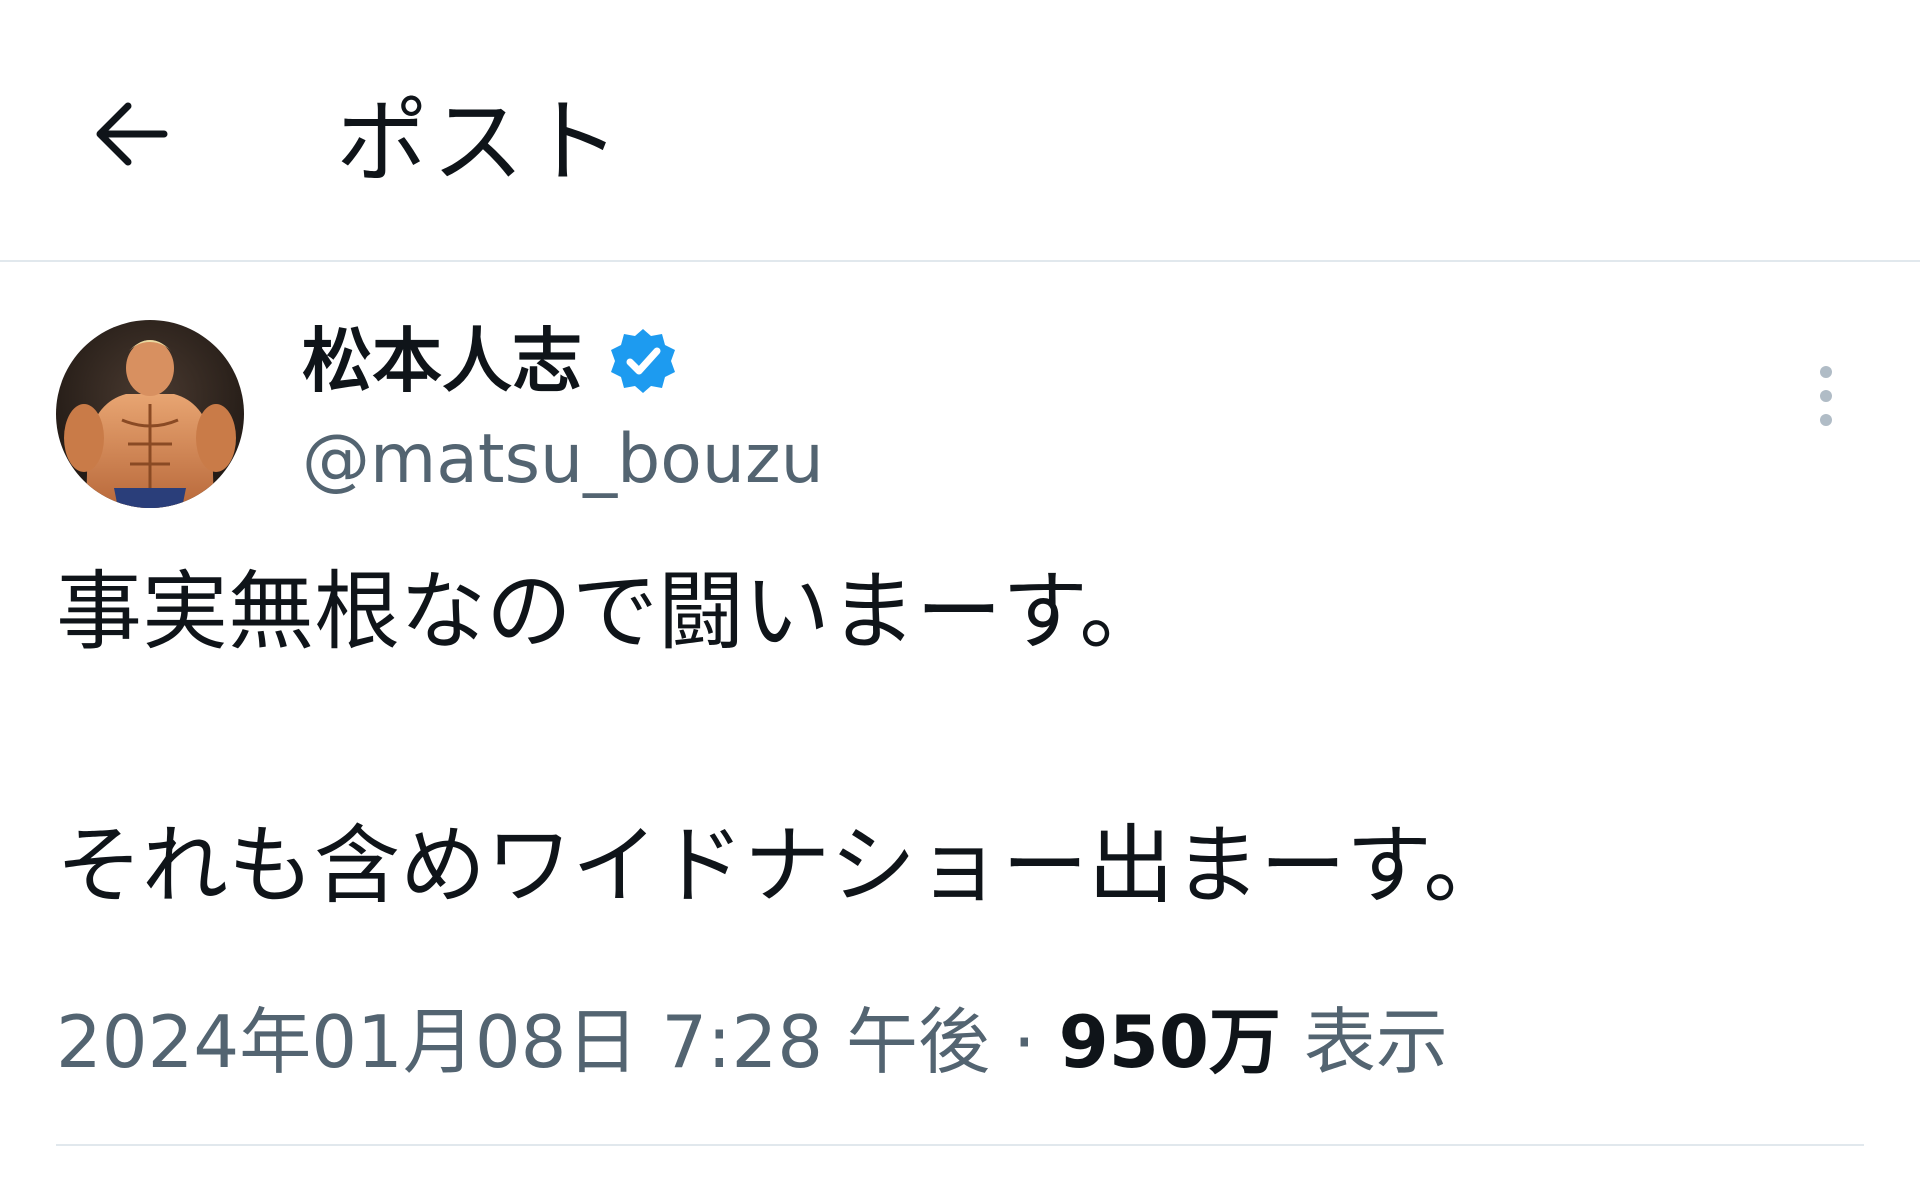 This screenshot has width=1920, height=1180. I want to click on post-text-line-1: 事実無根なので闘いまーす。, so click(611, 612).